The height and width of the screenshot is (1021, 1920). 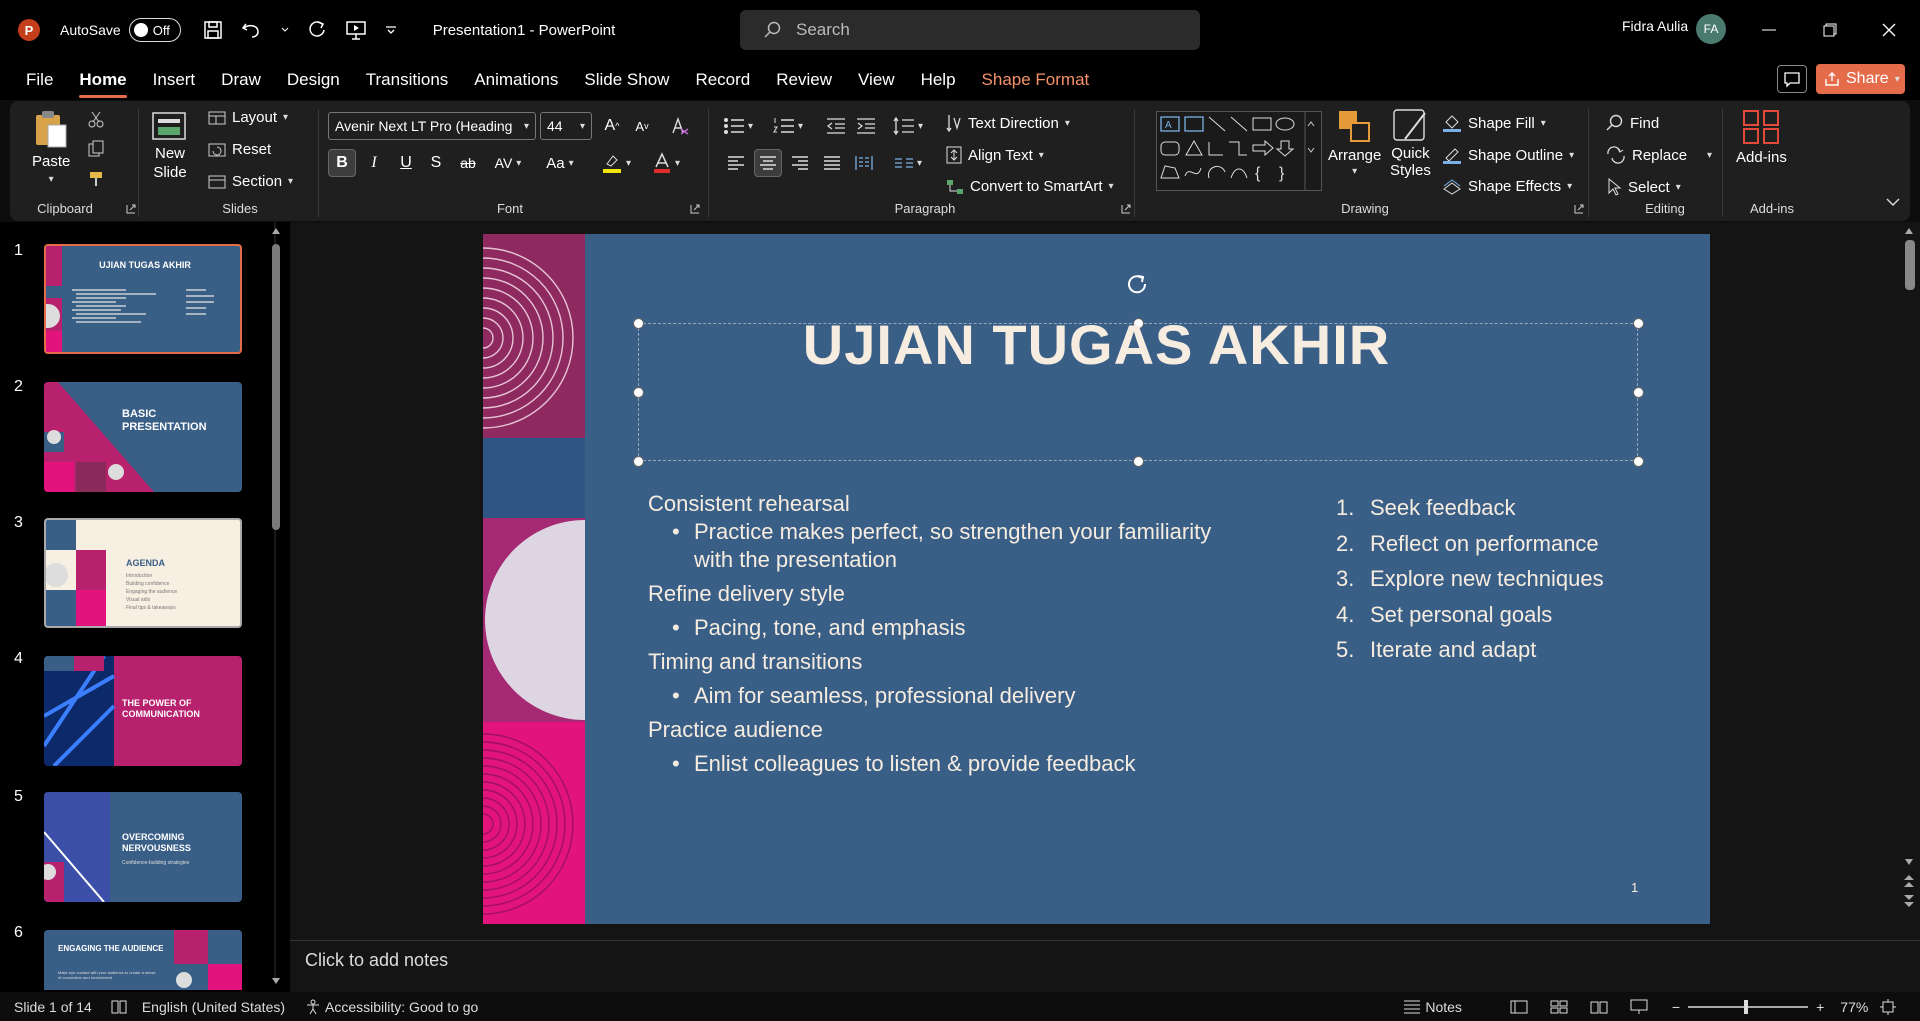 I want to click on autosave-toggle: Off, so click(x=154, y=30).